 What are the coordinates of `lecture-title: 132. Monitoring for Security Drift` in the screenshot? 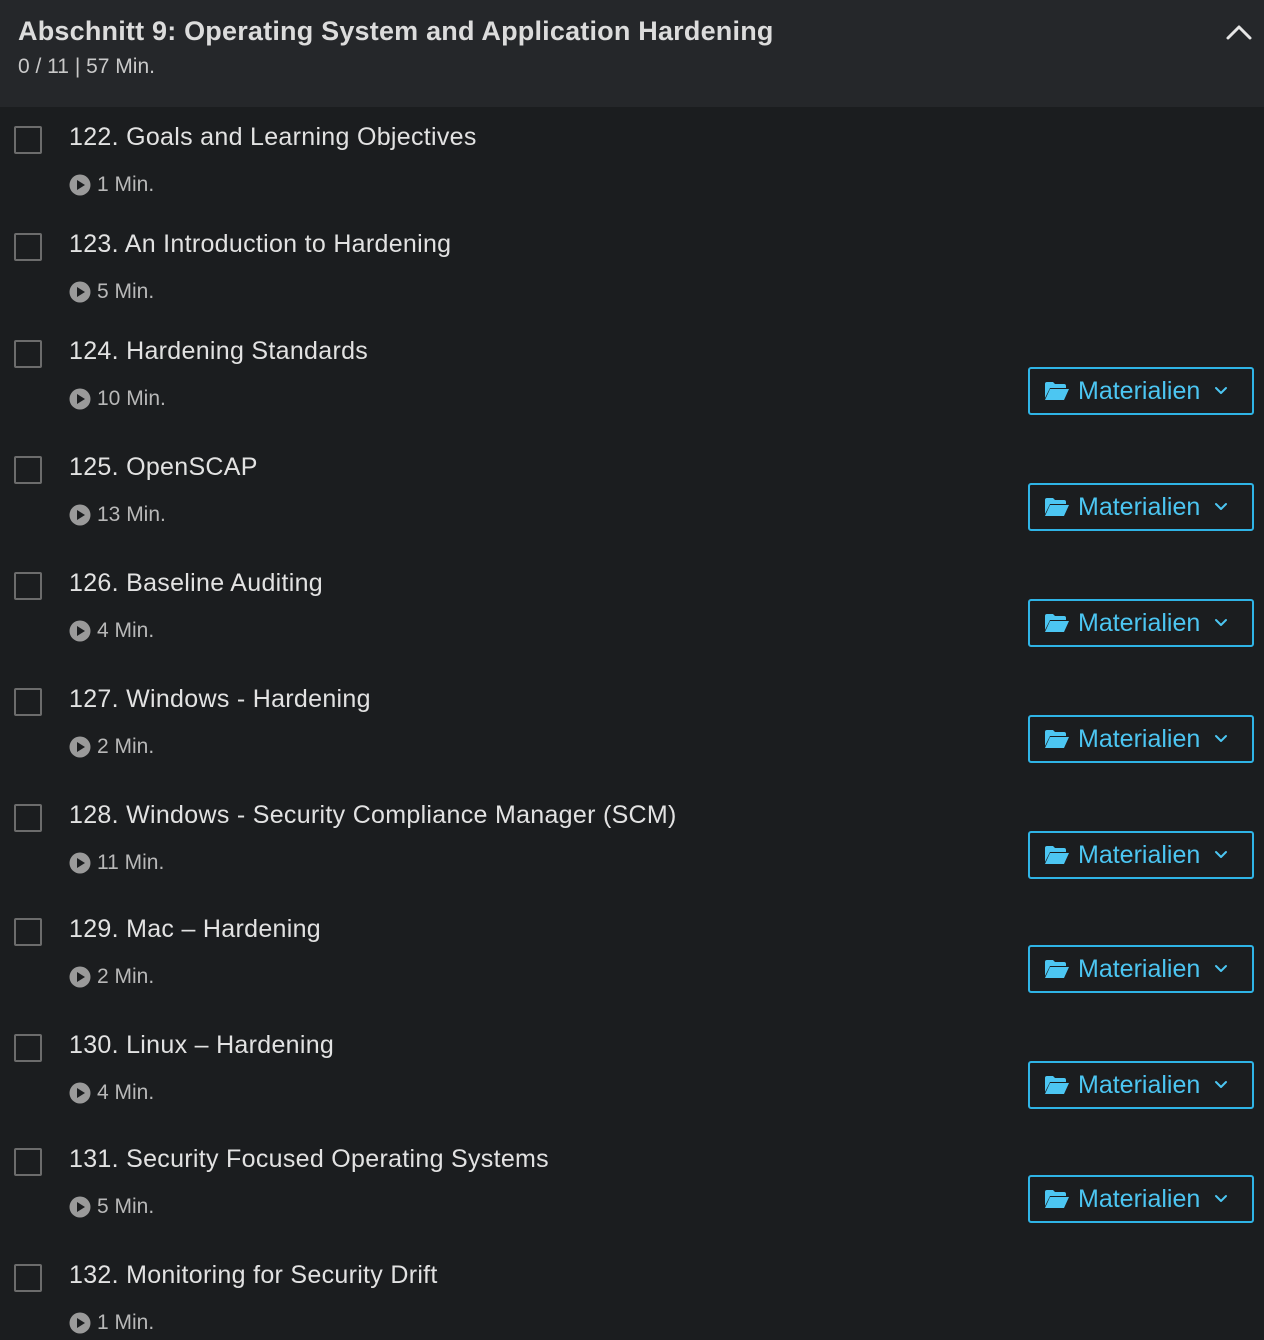 It's located at (253, 1275).